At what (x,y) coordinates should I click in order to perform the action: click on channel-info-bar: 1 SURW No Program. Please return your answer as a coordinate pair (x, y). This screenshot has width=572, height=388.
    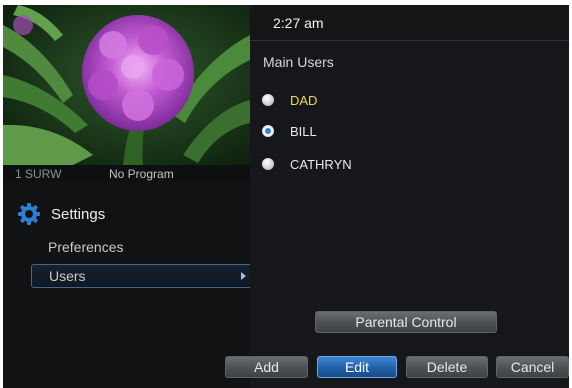
    Looking at the image, I should click on (126, 173).